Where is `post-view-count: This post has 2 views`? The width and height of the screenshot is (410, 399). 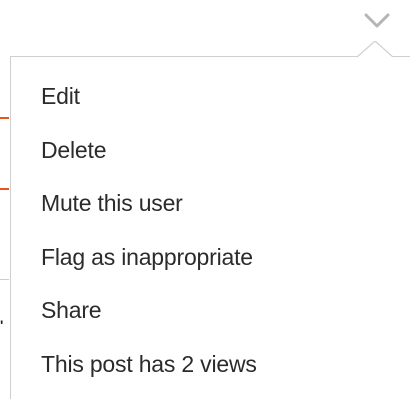
post-view-count: This post has 2 views is located at coordinates (149, 363).